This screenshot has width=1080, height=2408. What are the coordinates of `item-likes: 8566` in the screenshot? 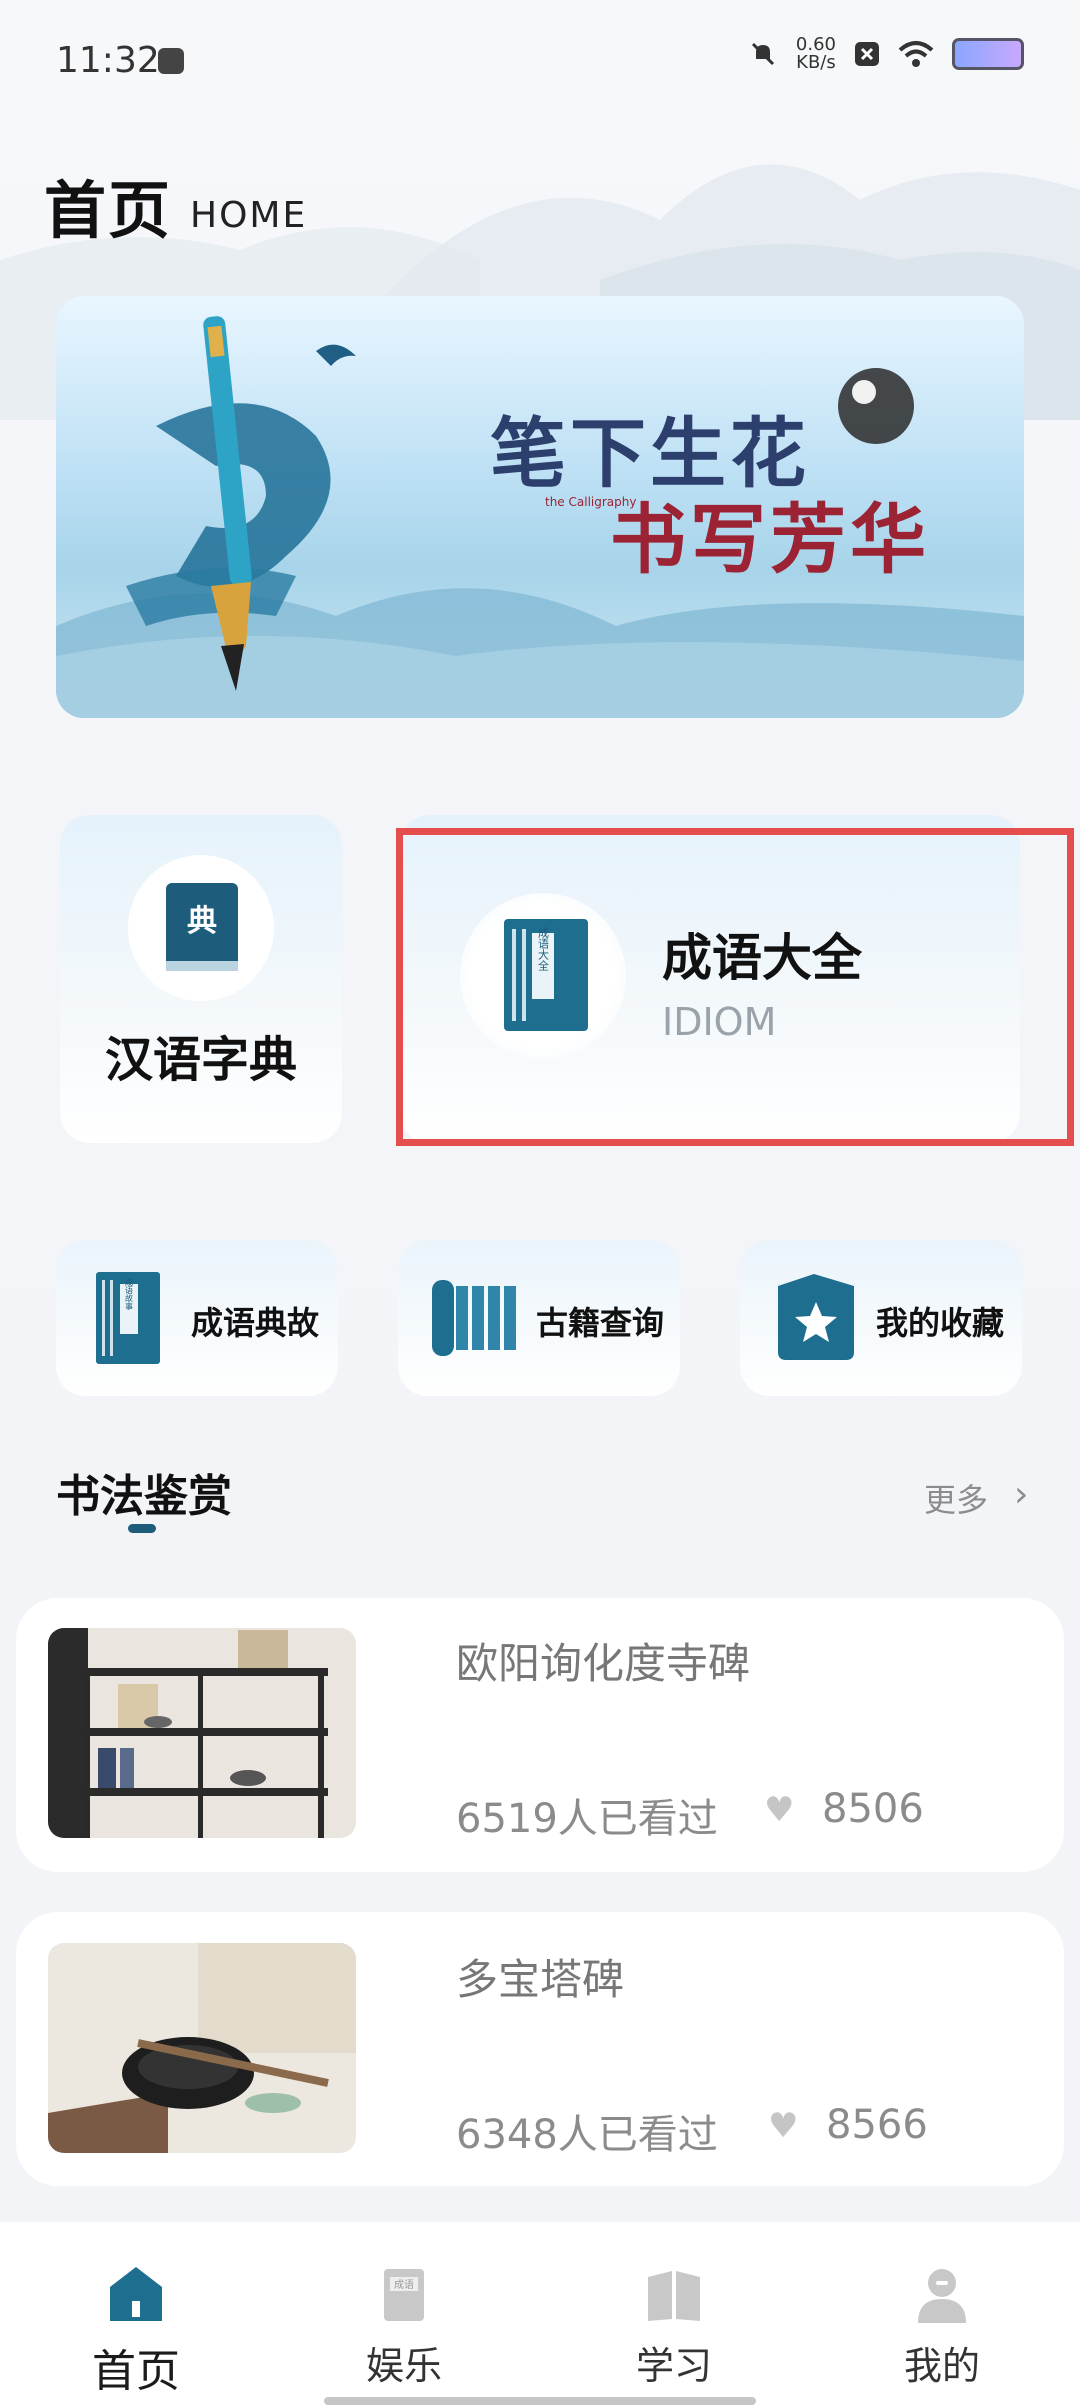 It's located at (877, 2125).